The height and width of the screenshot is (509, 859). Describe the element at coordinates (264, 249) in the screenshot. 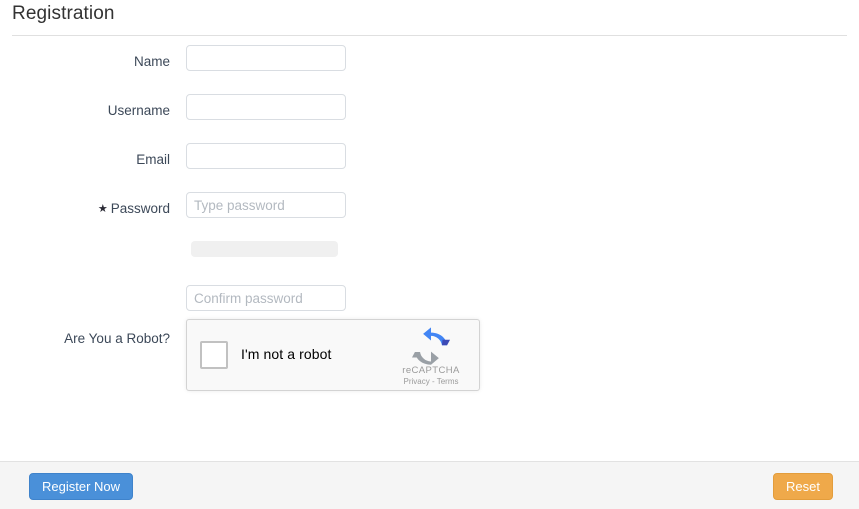

I see `password-strength-meter` at that location.